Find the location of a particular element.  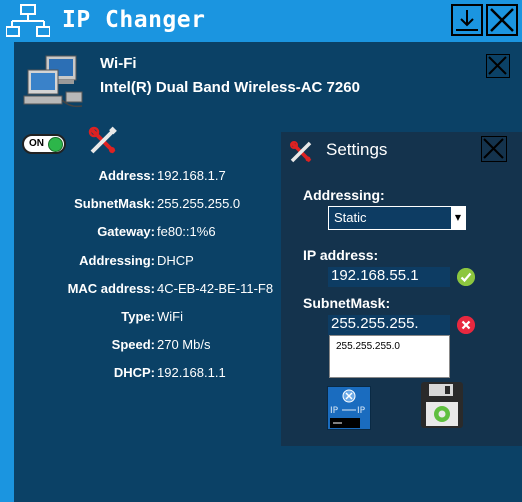

download-arrow-icon is located at coordinates (467, 20).